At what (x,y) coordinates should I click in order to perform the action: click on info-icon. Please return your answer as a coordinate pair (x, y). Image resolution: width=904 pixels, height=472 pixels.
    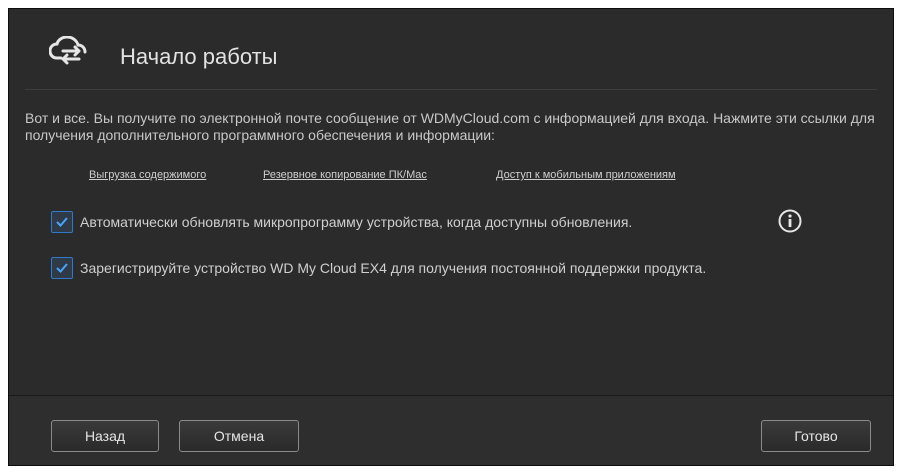
    Looking at the image, I should click on (790, 223).